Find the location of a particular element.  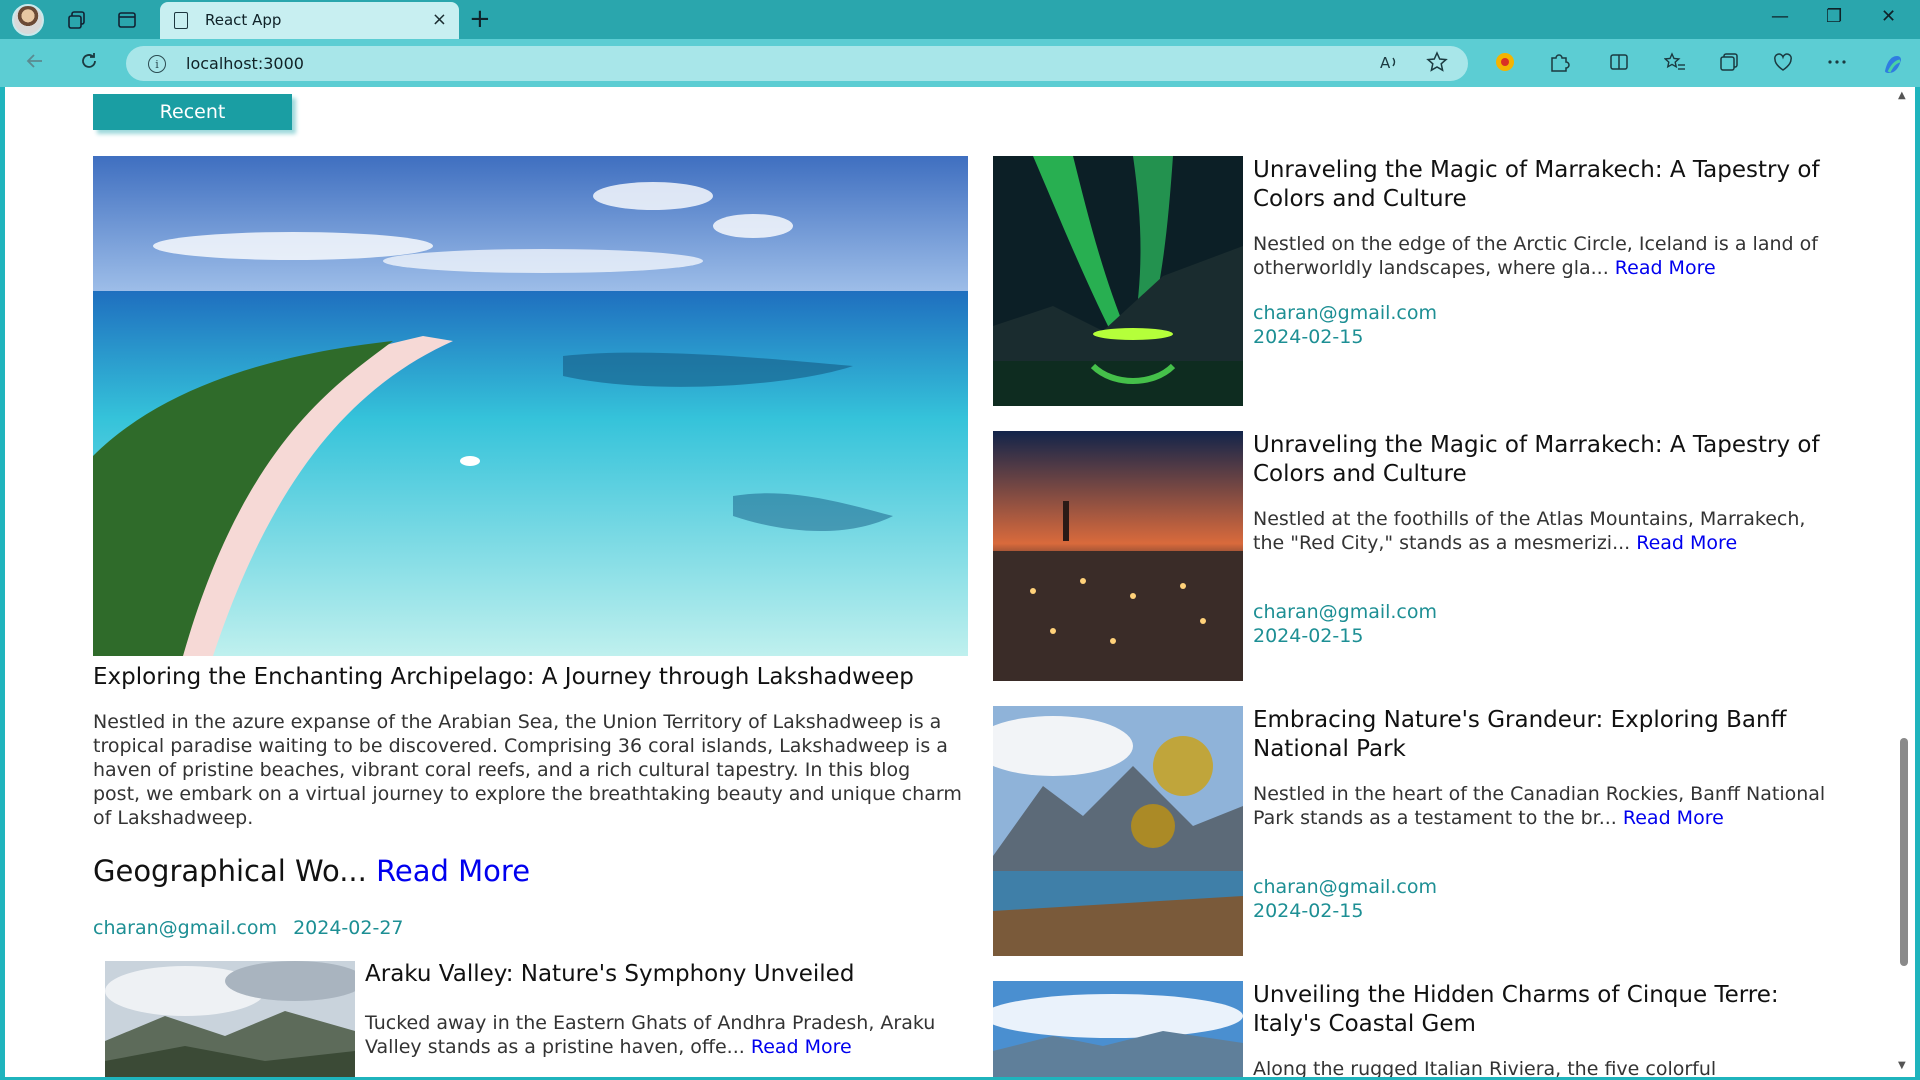

workspaces-icon is located at coordinates (77, 20).